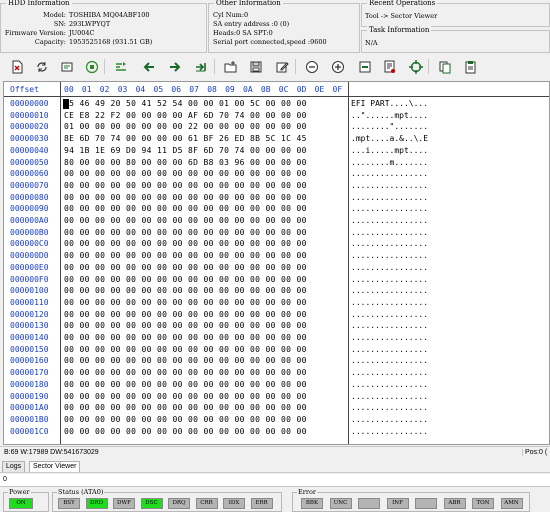 The height and width of the screenshot is (512, 550). What do you see at coordinates (29, 162) in the screenshot?
I see `row-offset: 00000050` at bounding box center [29, 162].